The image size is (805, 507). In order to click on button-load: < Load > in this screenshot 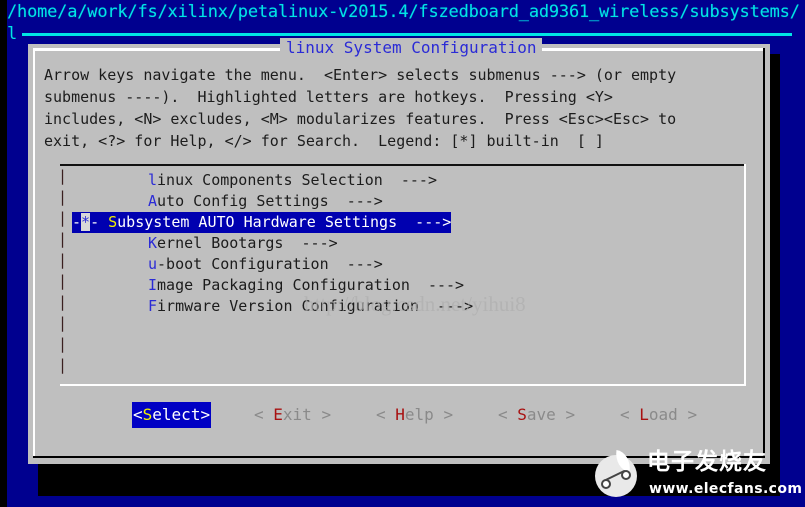, I will do `click(658, 415)`.